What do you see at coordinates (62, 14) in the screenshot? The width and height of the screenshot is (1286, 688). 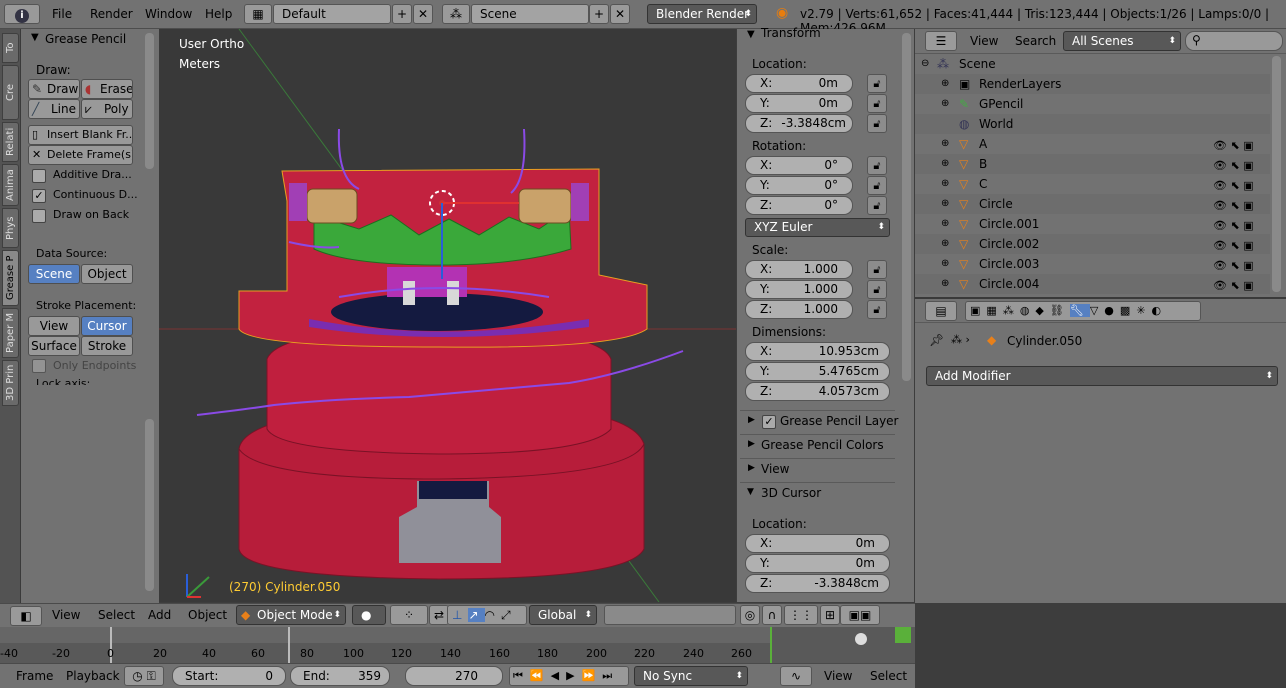 I see `menu-file: File` at bounding box center [62, 14].